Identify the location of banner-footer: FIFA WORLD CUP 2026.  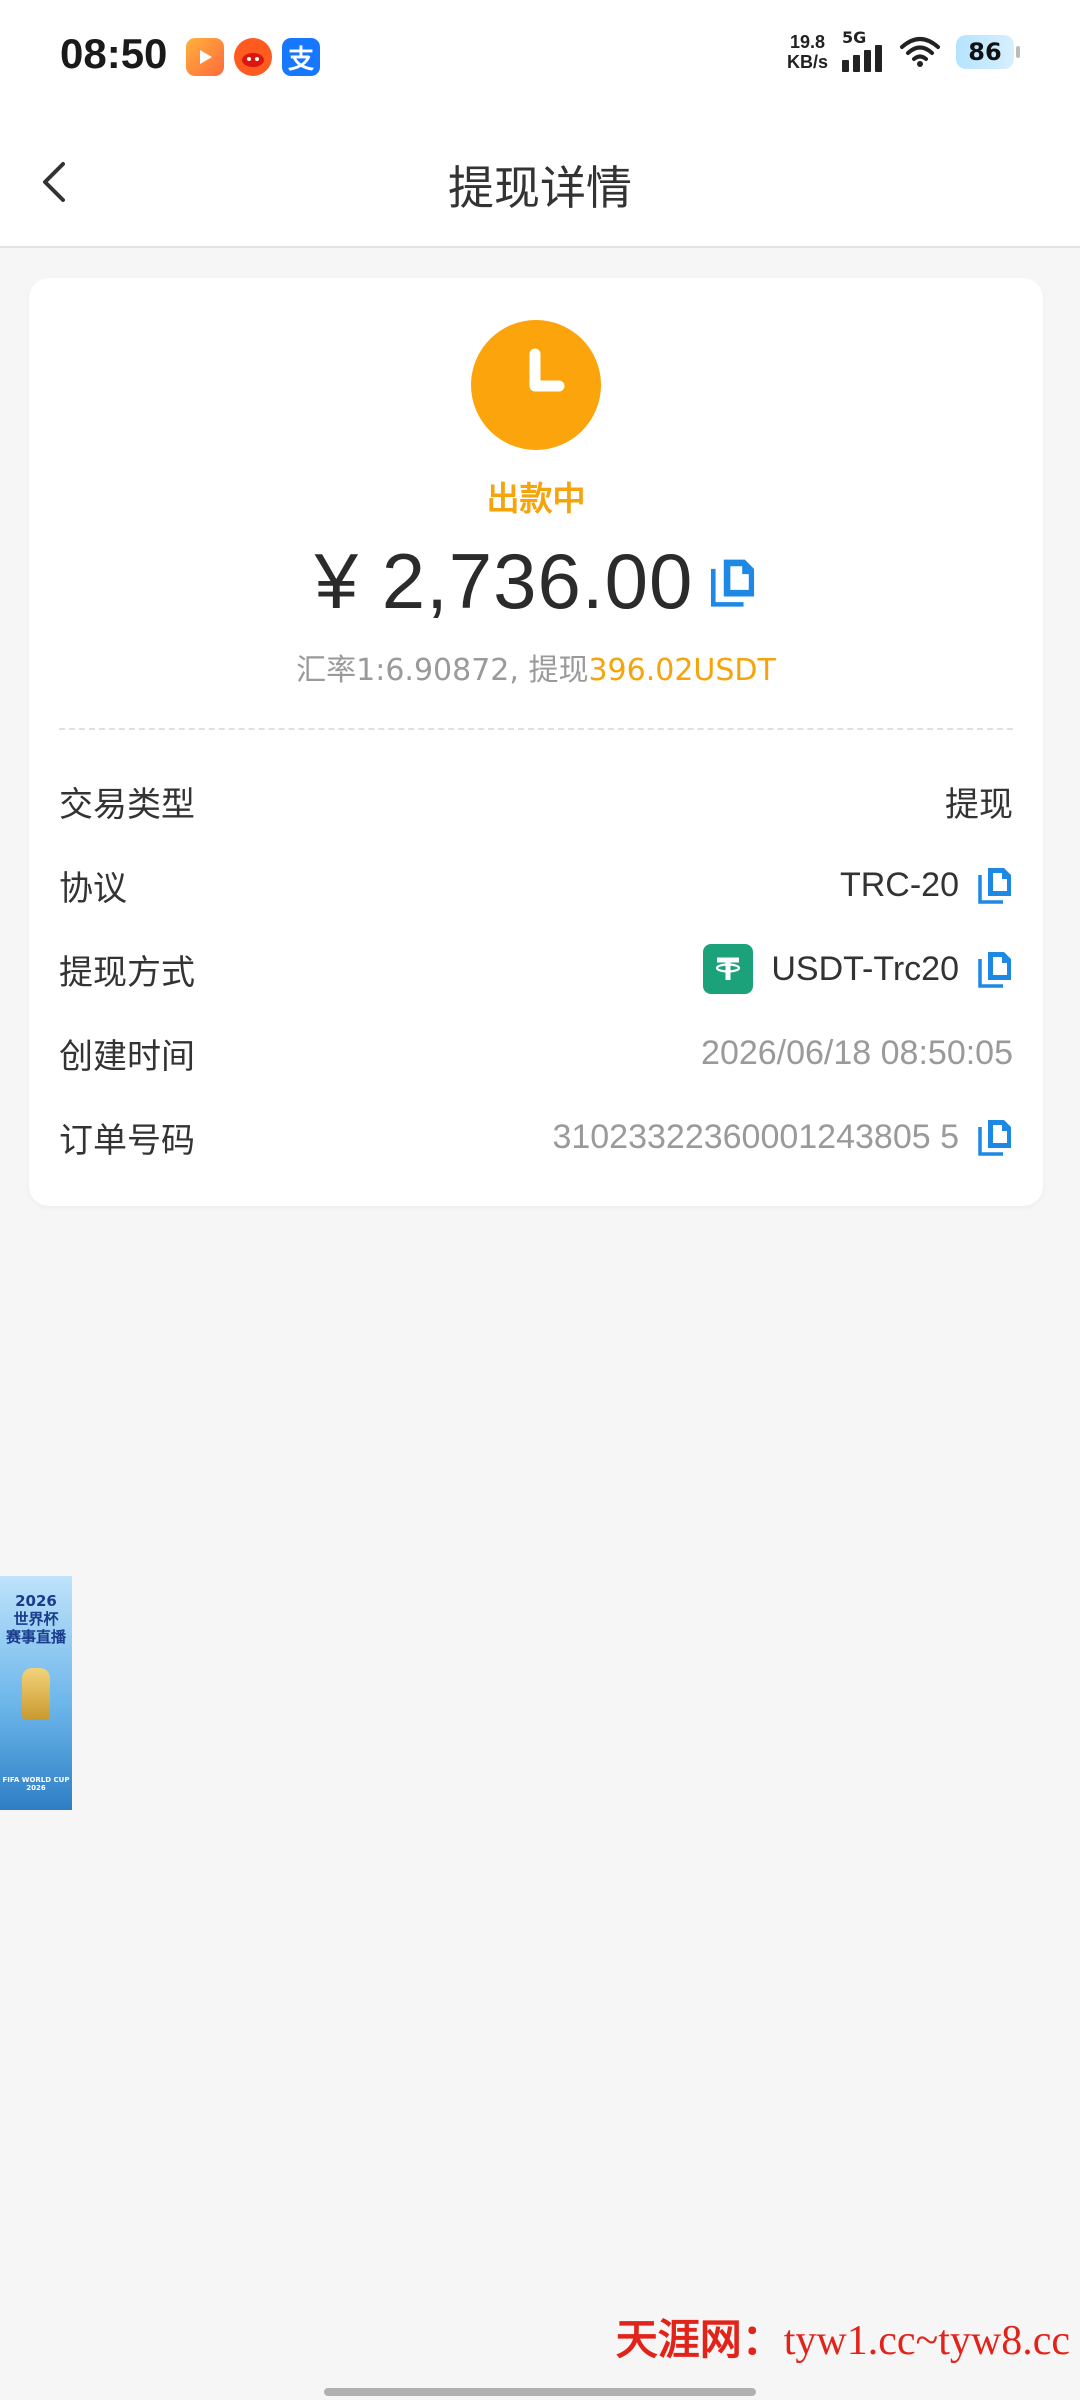
(36, 1784).